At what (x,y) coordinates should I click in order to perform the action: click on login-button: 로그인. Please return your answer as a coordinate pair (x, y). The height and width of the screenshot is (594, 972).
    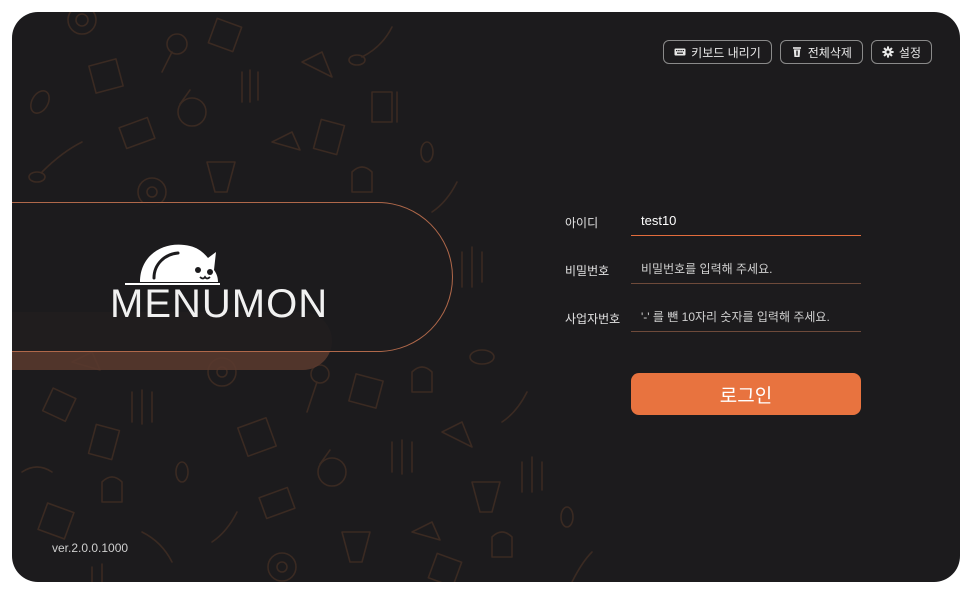
    Looking at the image, I should click on (746, 394).